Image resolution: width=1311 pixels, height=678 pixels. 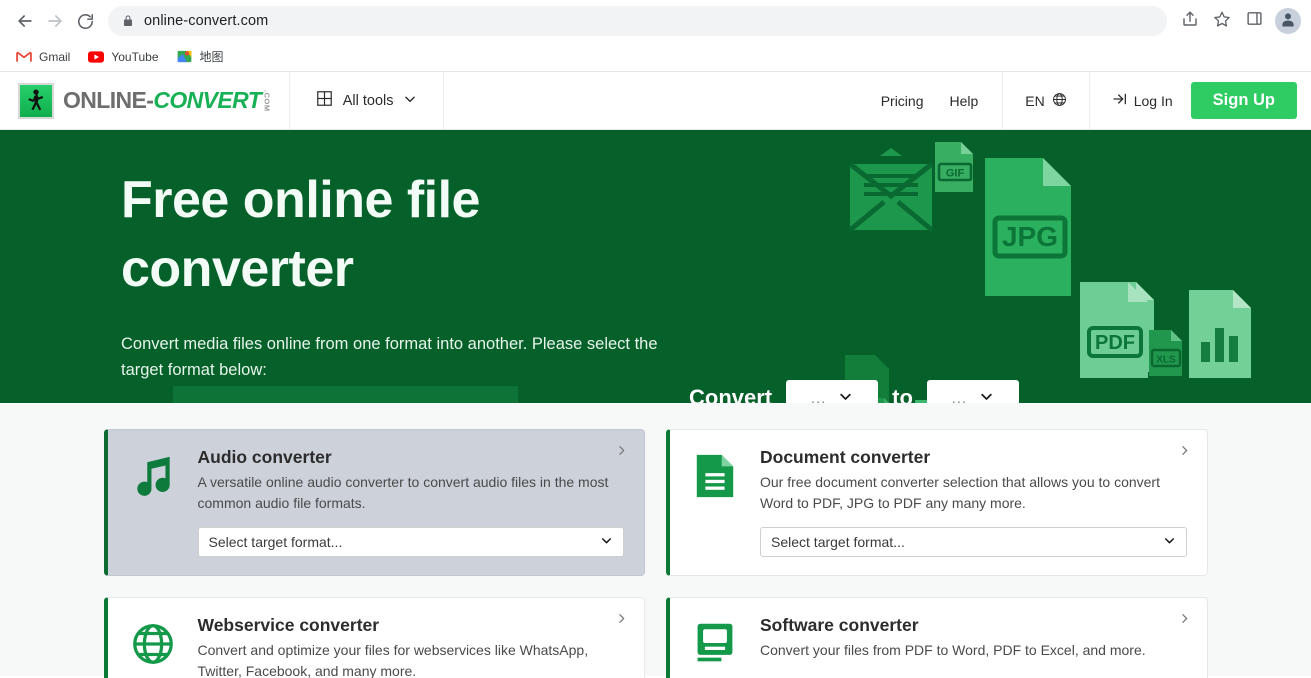 I want to click on browser-chrome: online-convert.com Gmail YouTube 地图, so click(x=655, y=36).